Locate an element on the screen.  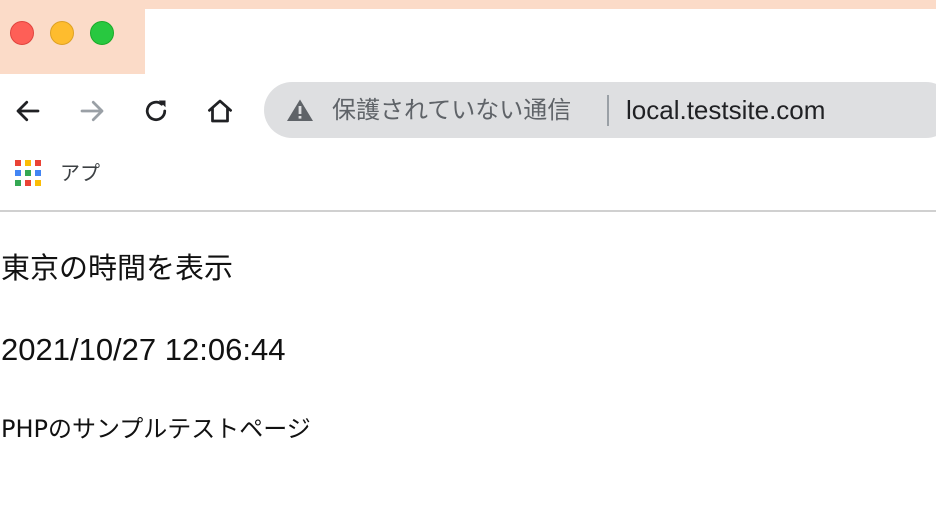
tokyo-datetime: 2021/10/27 12:06:44 is located at coordinates (143, 349).